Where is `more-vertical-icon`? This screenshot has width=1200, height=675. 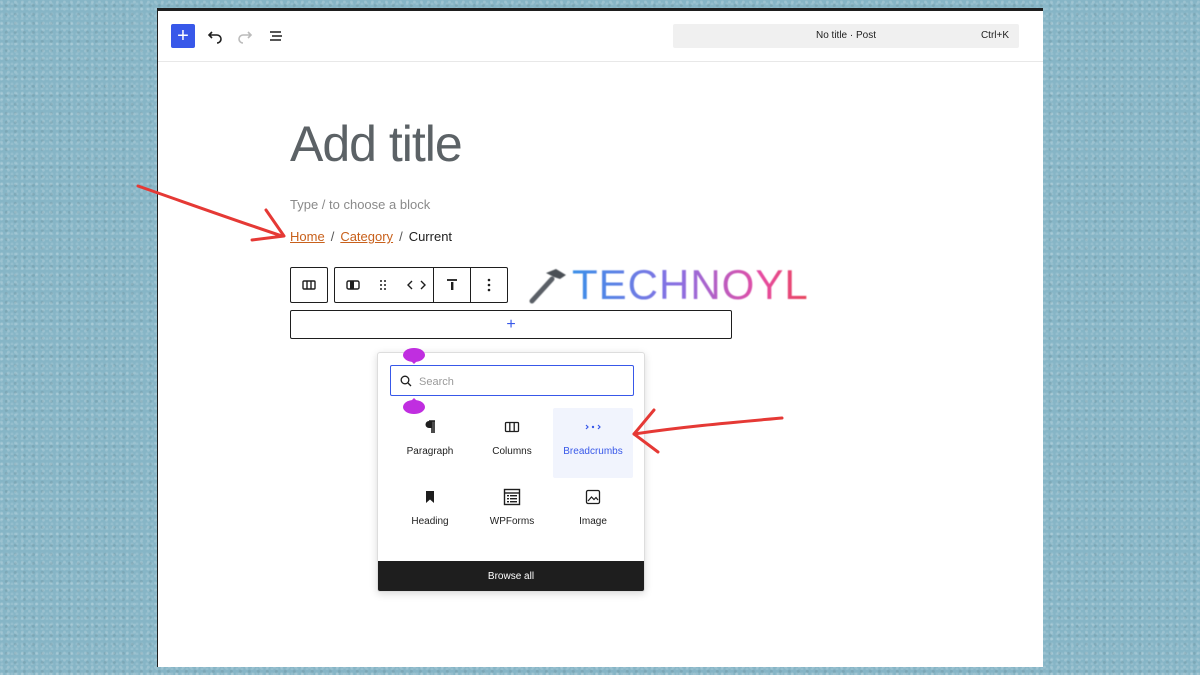 more-vertical-icon is located at coordinates (489, 285).